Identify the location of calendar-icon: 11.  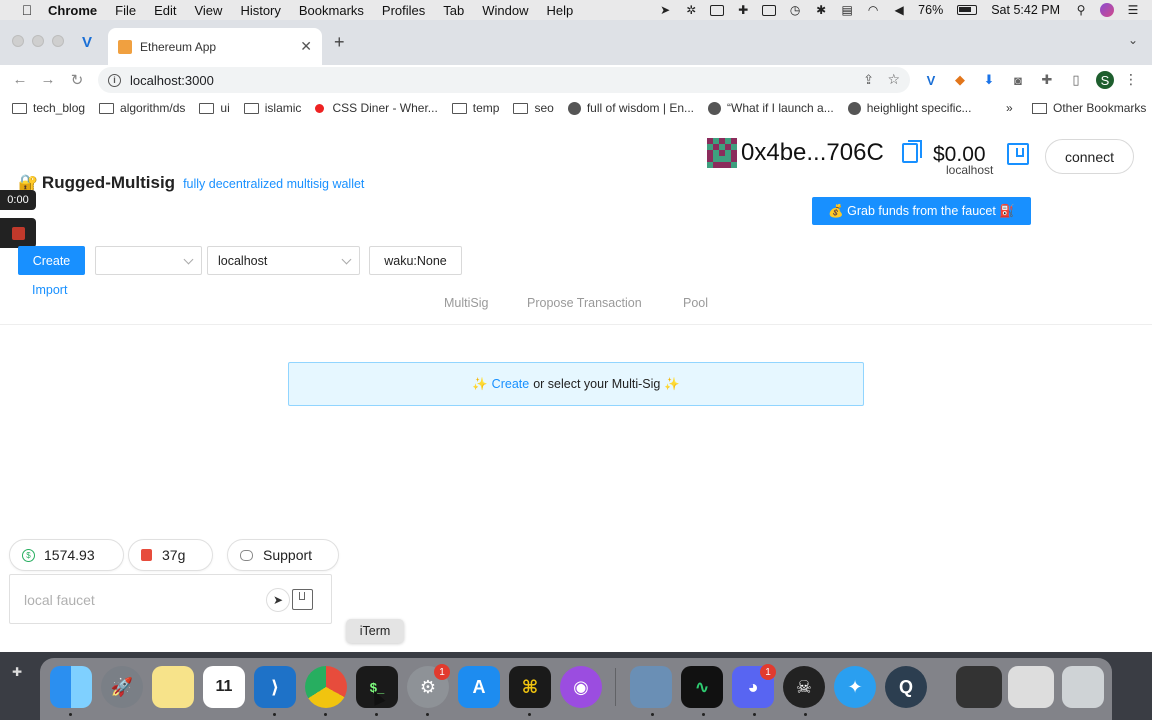
(224, 687).